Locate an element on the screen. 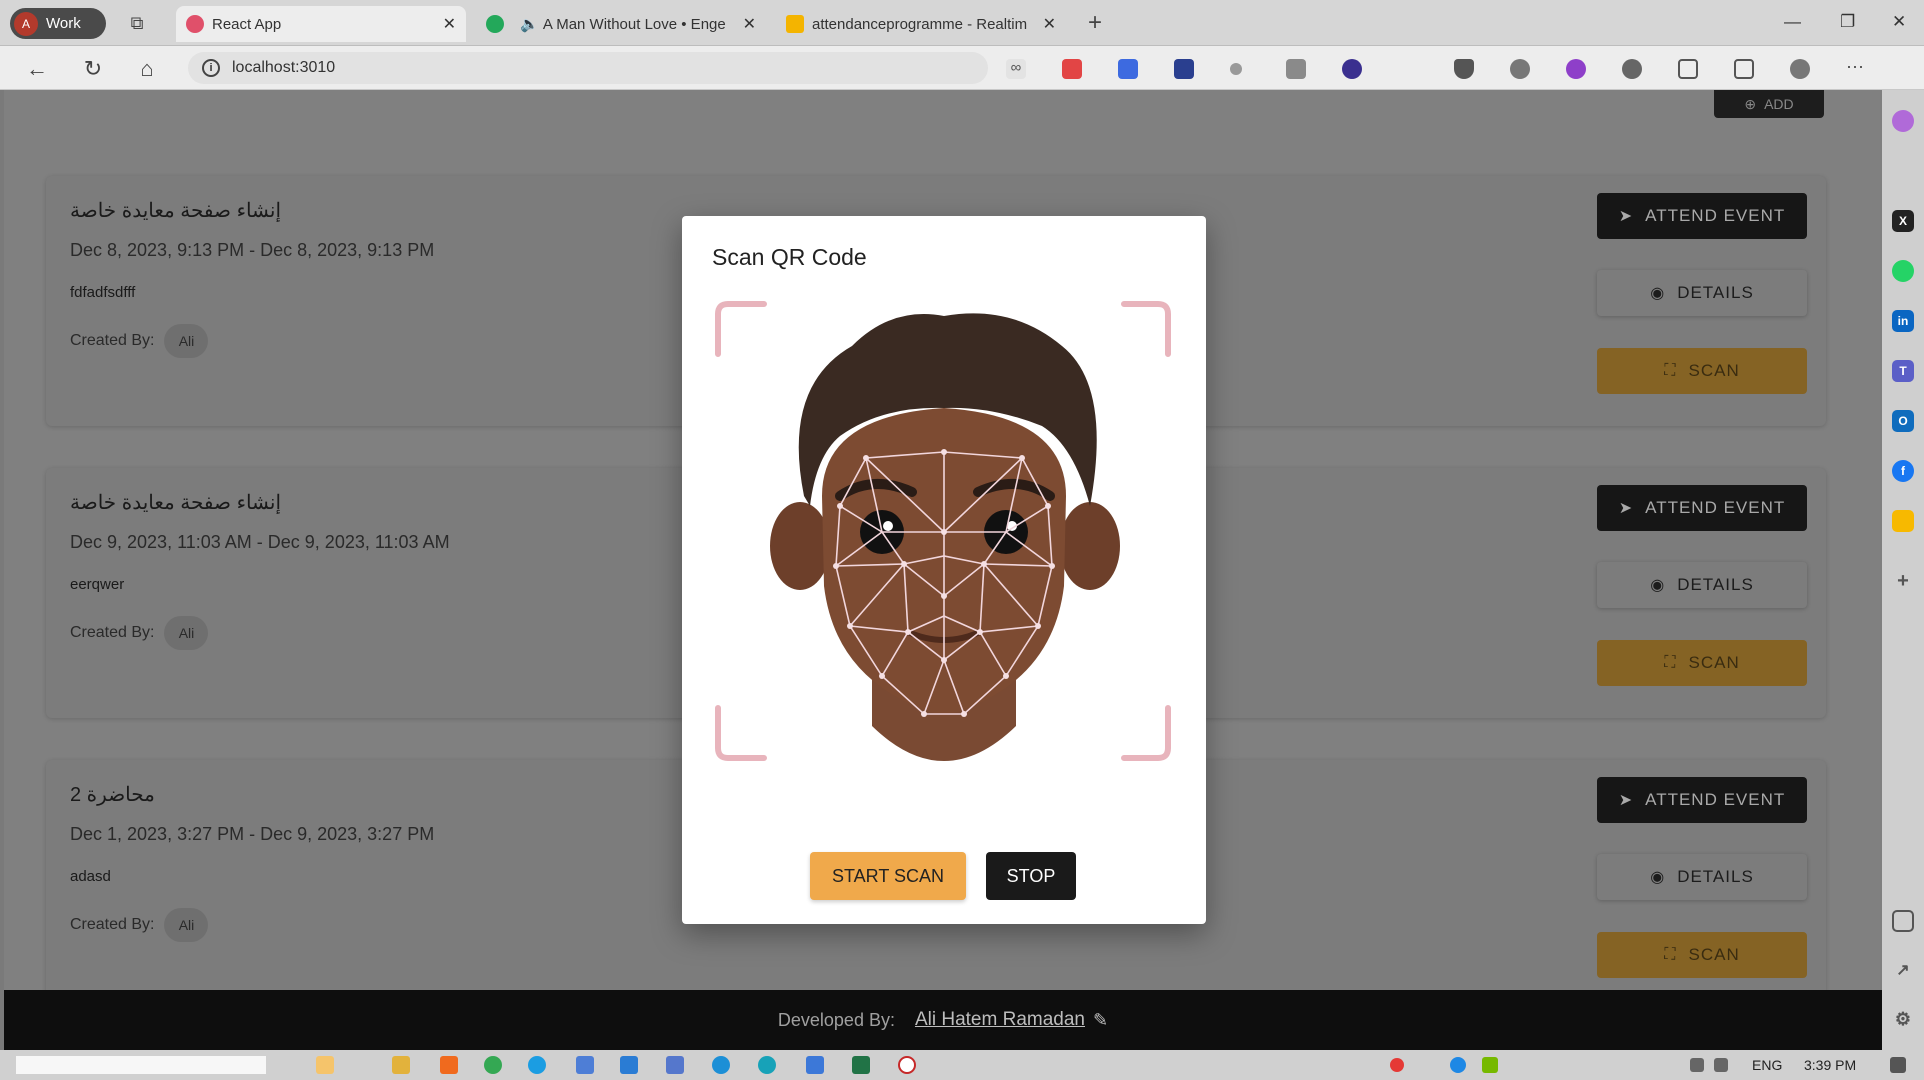 The image size is (1924, 1080). shield-icon is located at coordinates (1464, 69).